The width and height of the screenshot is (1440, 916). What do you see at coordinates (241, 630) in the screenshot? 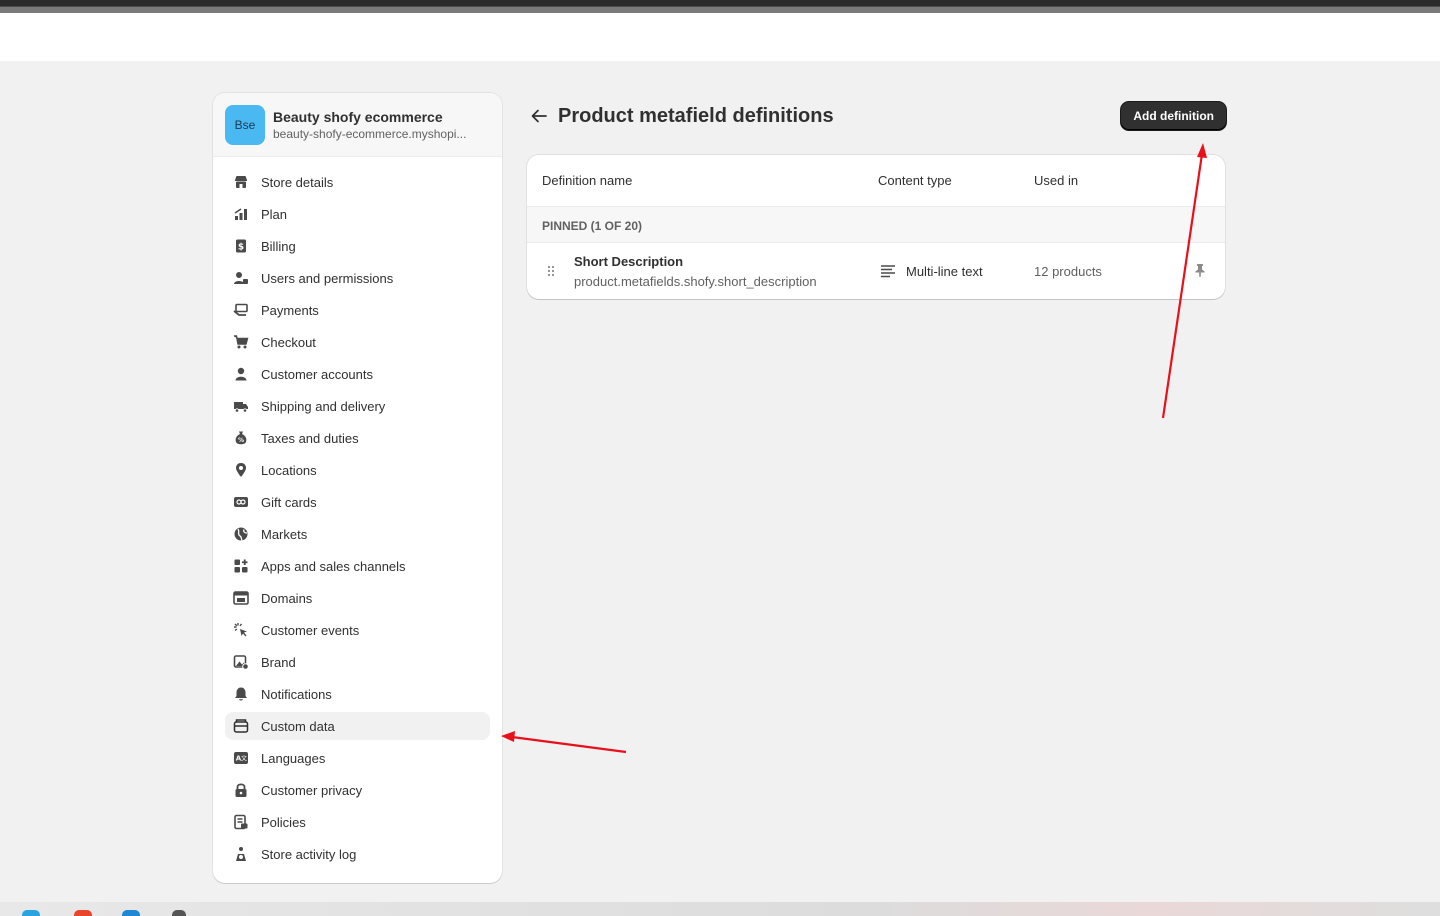
I see `cursor-click-icon` at bounding box center [241, 630].